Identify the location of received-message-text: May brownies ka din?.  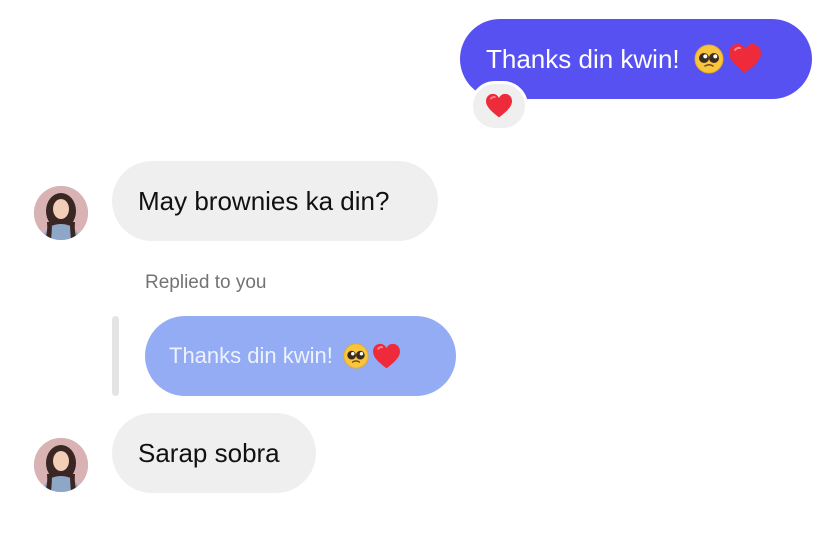
(264, 200).